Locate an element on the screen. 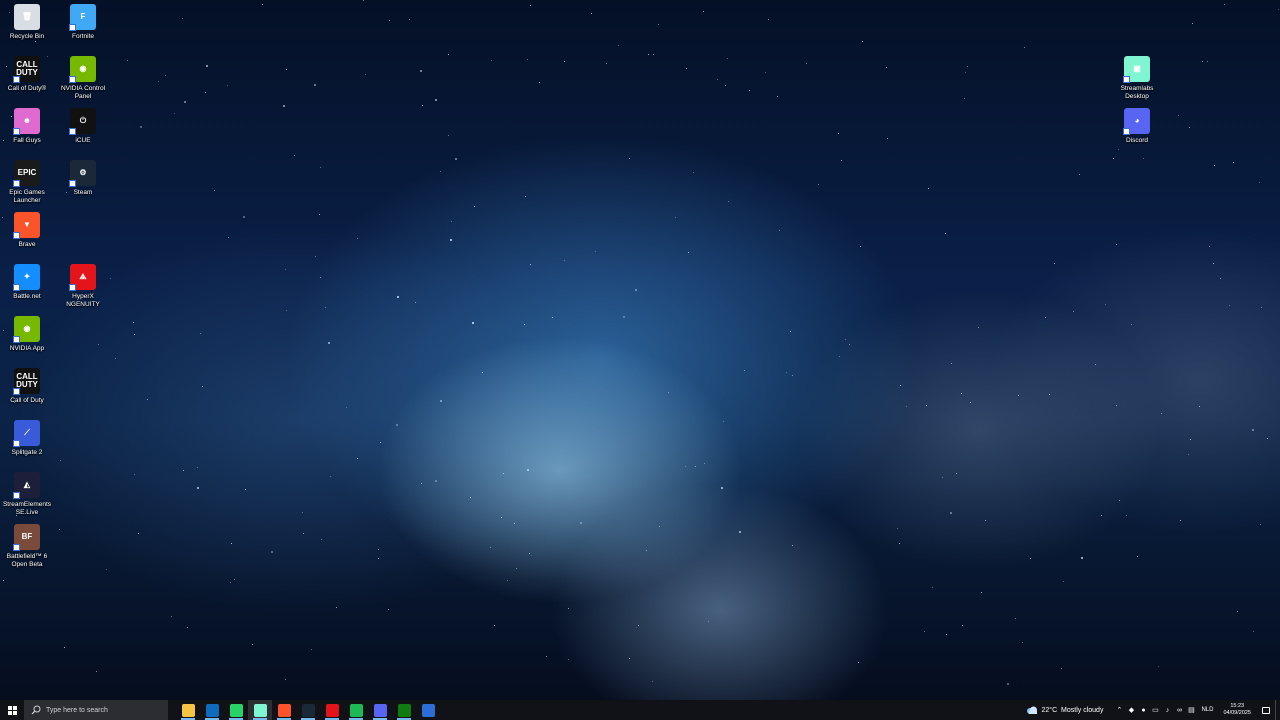  show-desktop-button is located at coordinates (1277, 710).